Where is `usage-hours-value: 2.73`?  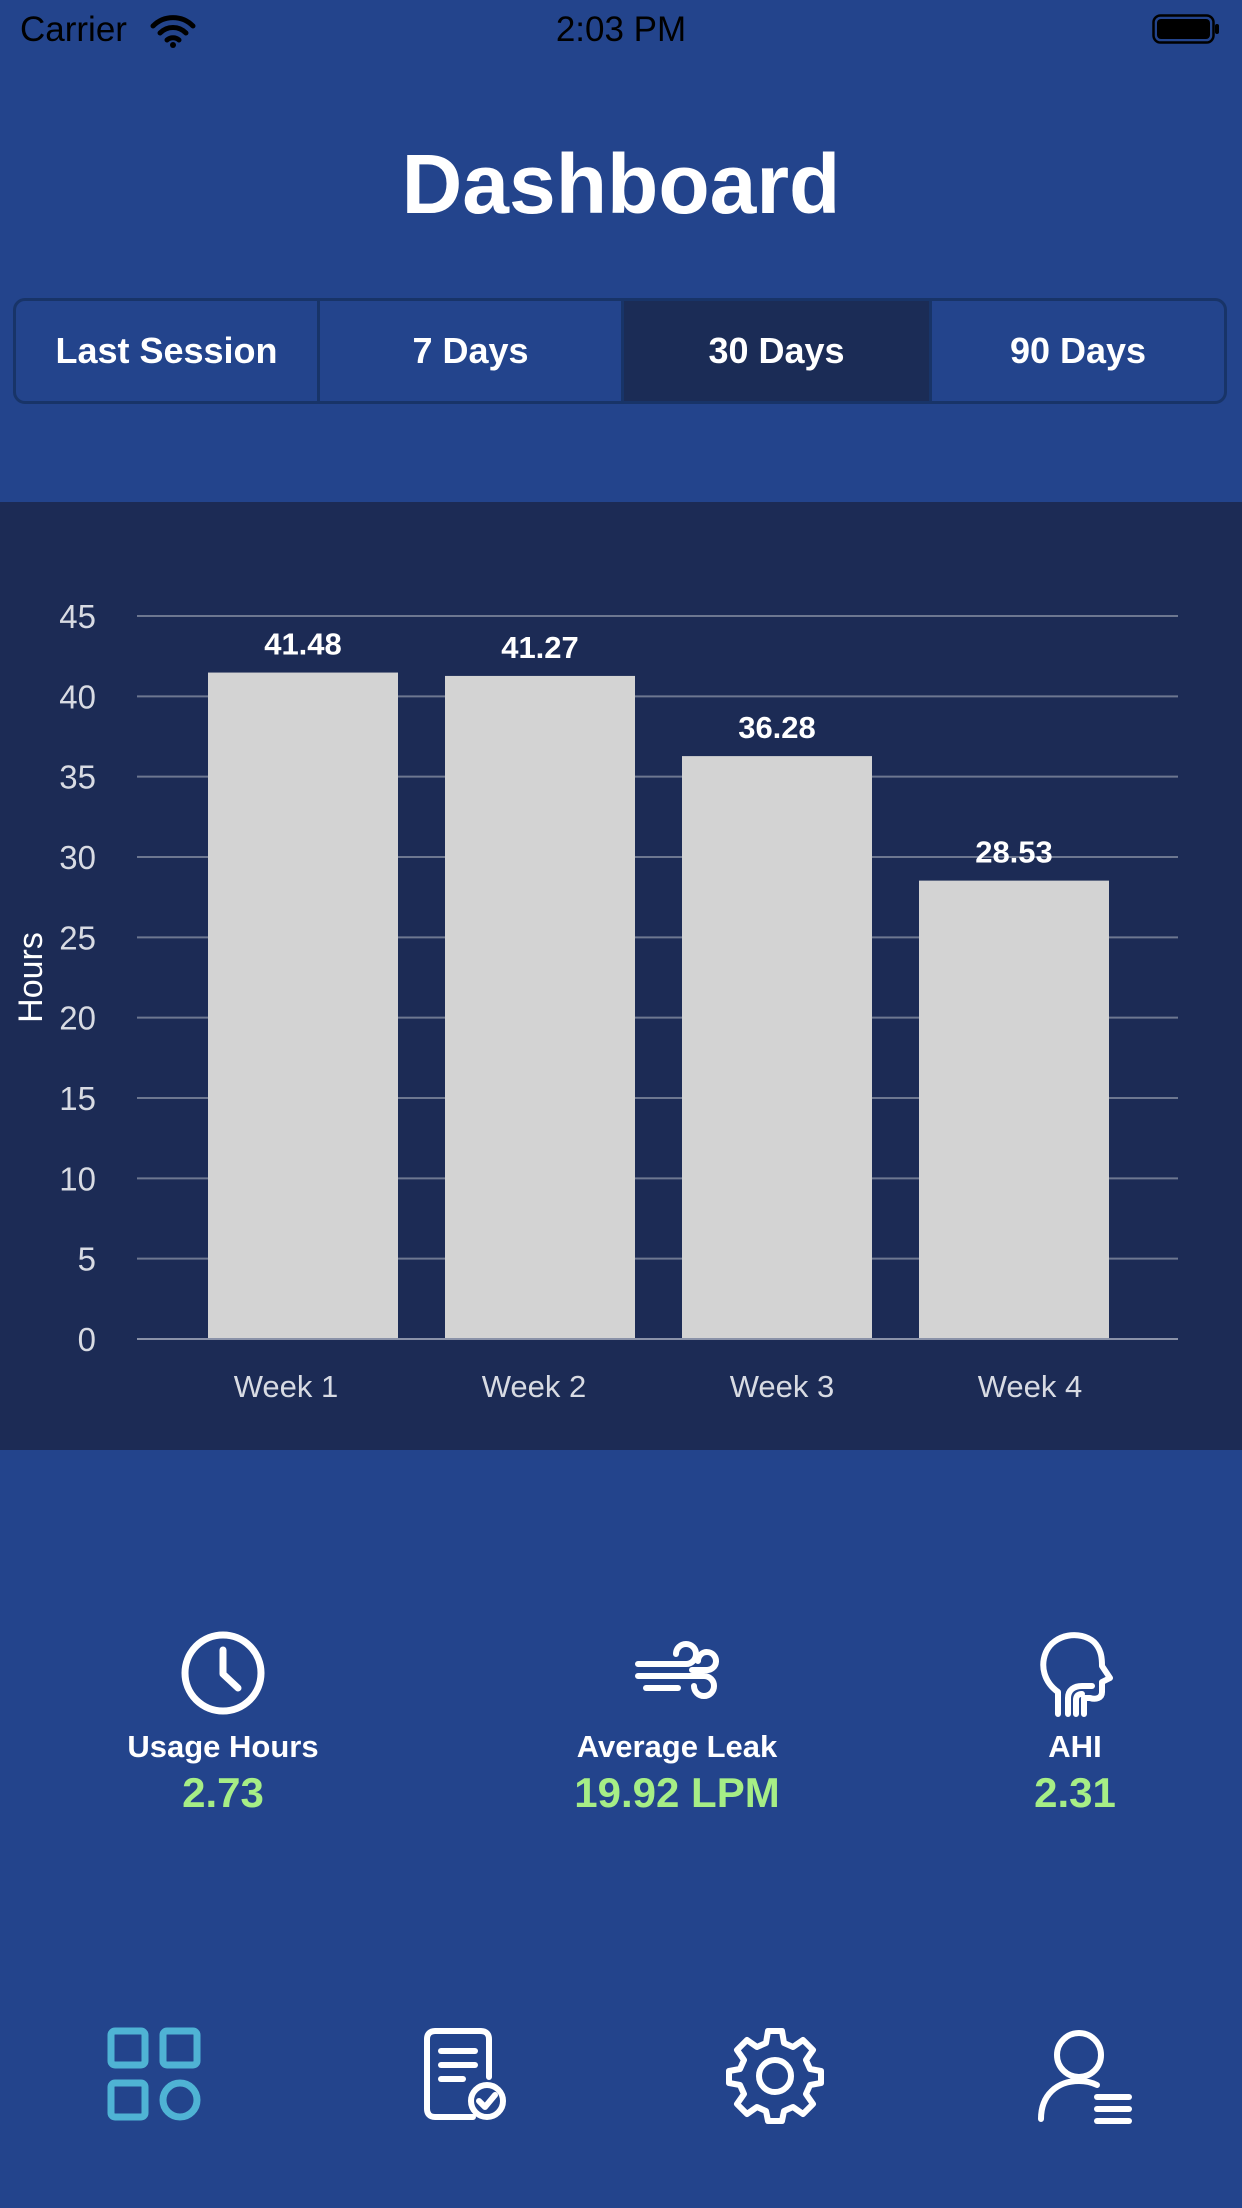
usage-hours-value: 2.73 is located at coordinates (223, 1792).